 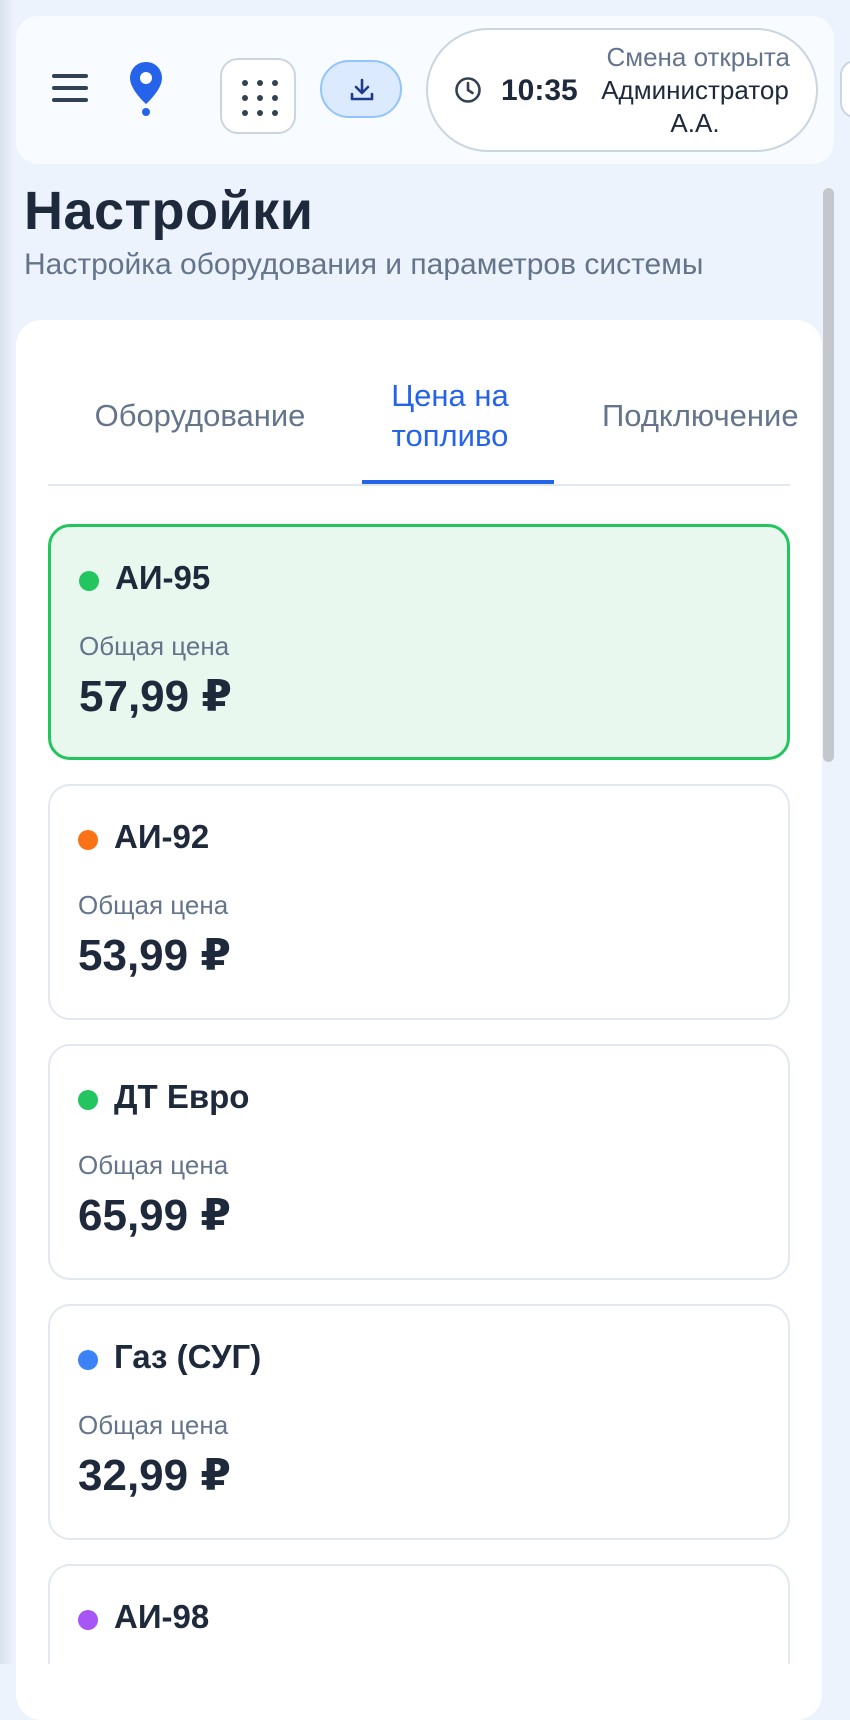 I want to click on settings-tabs: Оборудование Цена на топливо Подключение, so click(x=423, y=428).